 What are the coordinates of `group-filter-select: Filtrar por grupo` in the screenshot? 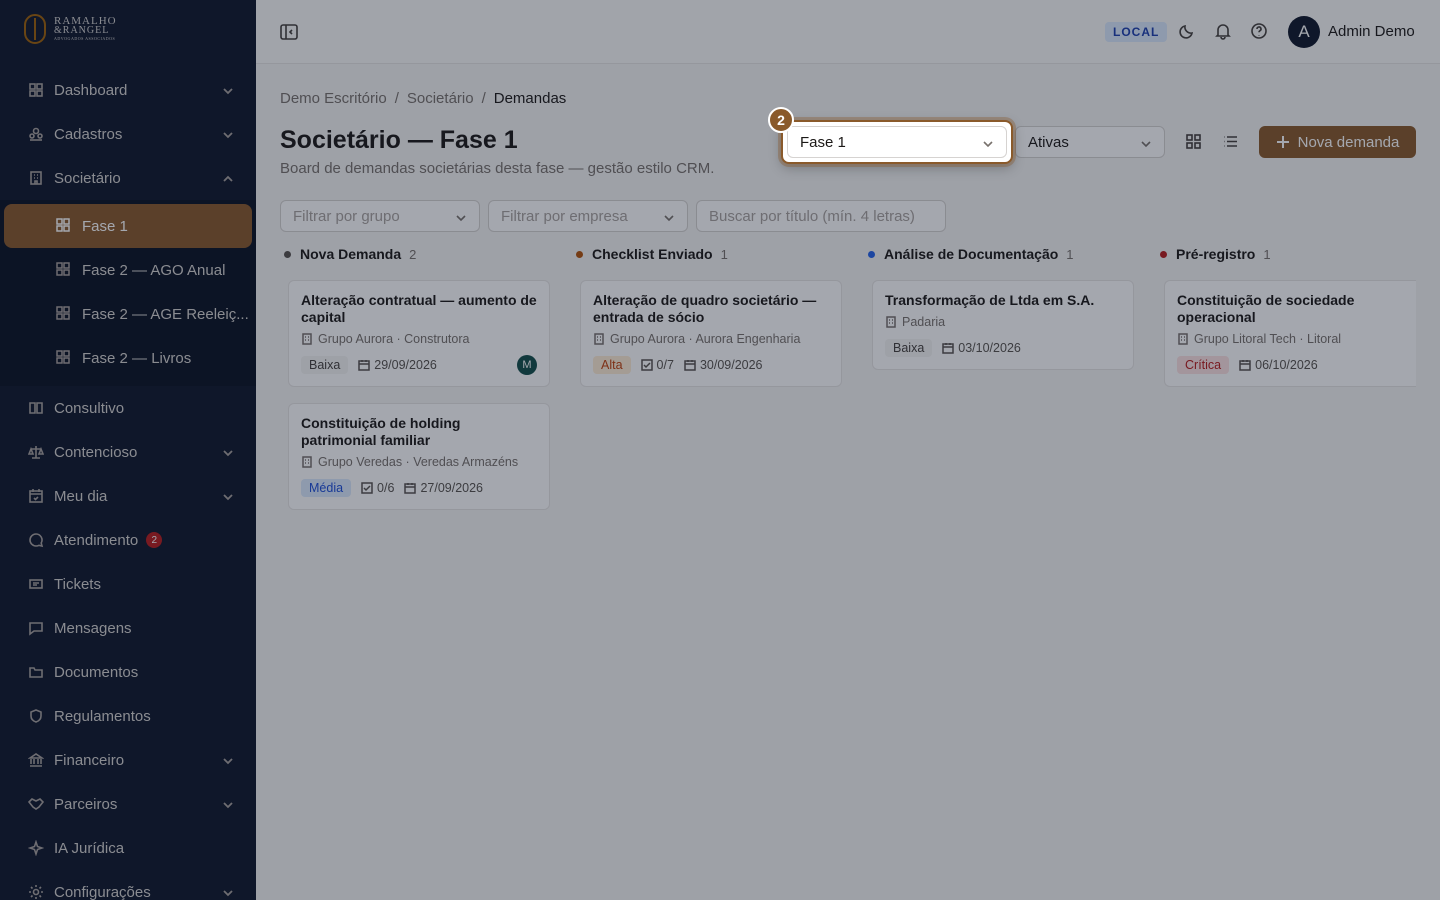 It's located at (380, 216).